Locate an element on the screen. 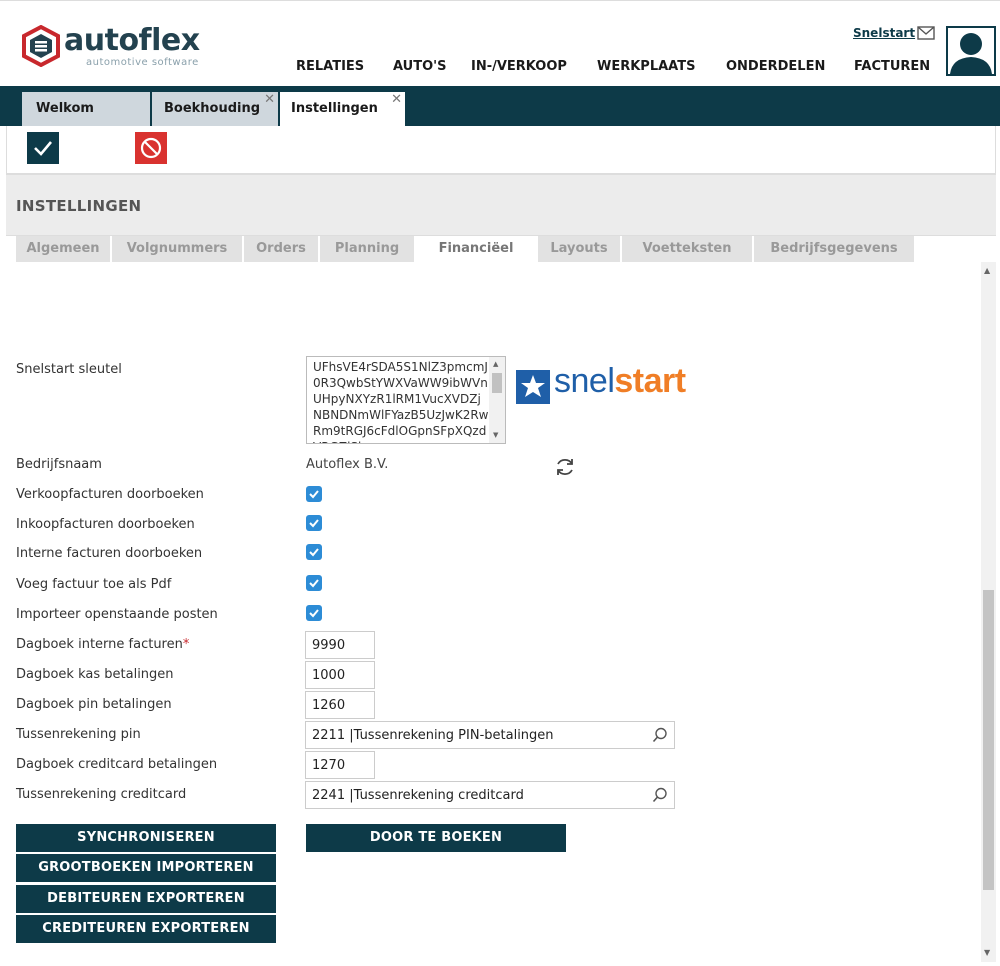 The width and height of the screenshot is (1000, 966). textarea-scrollbar: ▲ ▼ is located at coordinates (497, 400).